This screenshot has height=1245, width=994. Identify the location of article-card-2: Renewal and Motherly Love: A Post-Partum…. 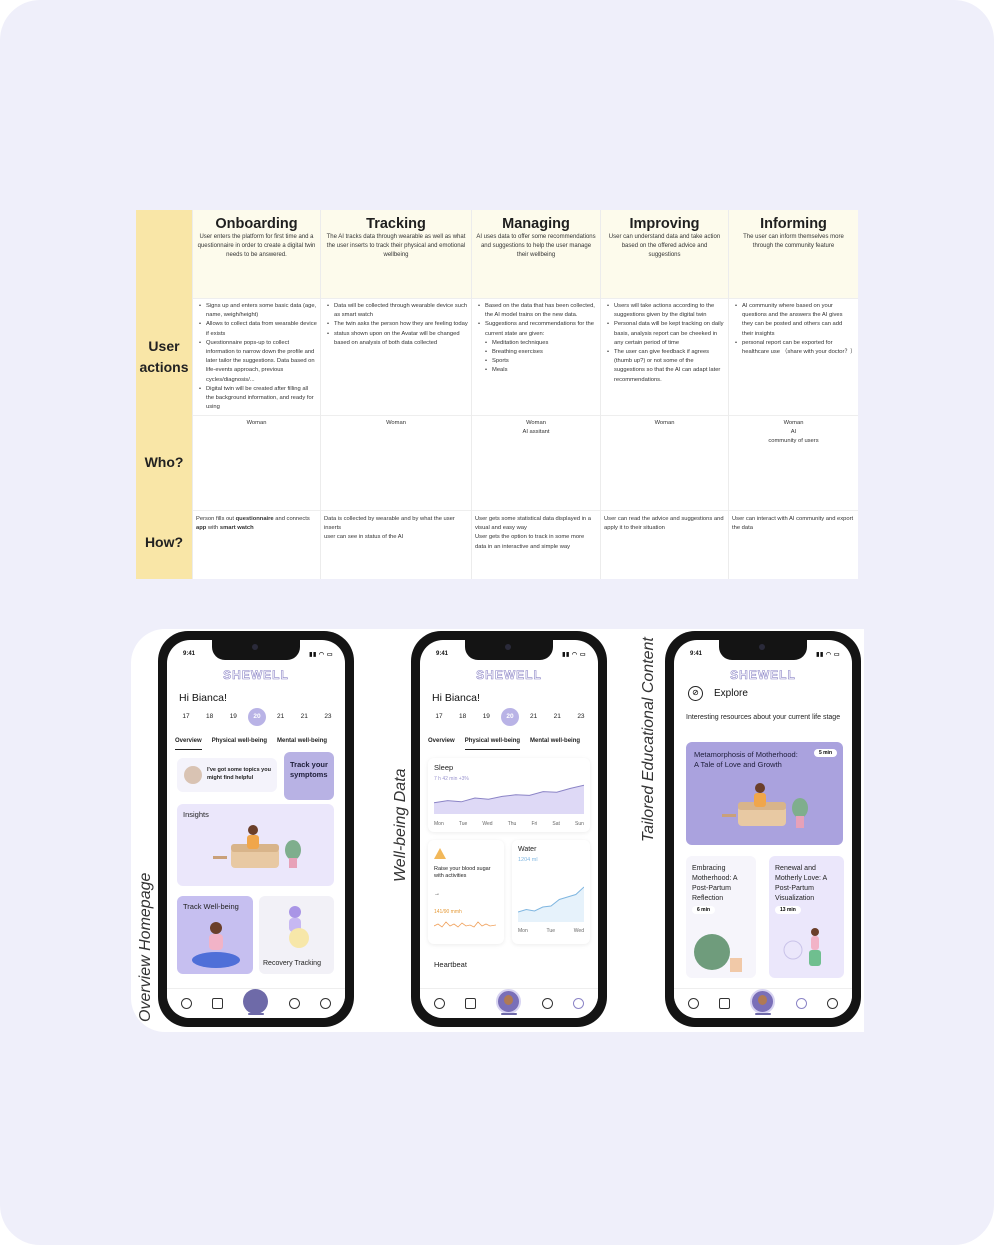
(806, 917).